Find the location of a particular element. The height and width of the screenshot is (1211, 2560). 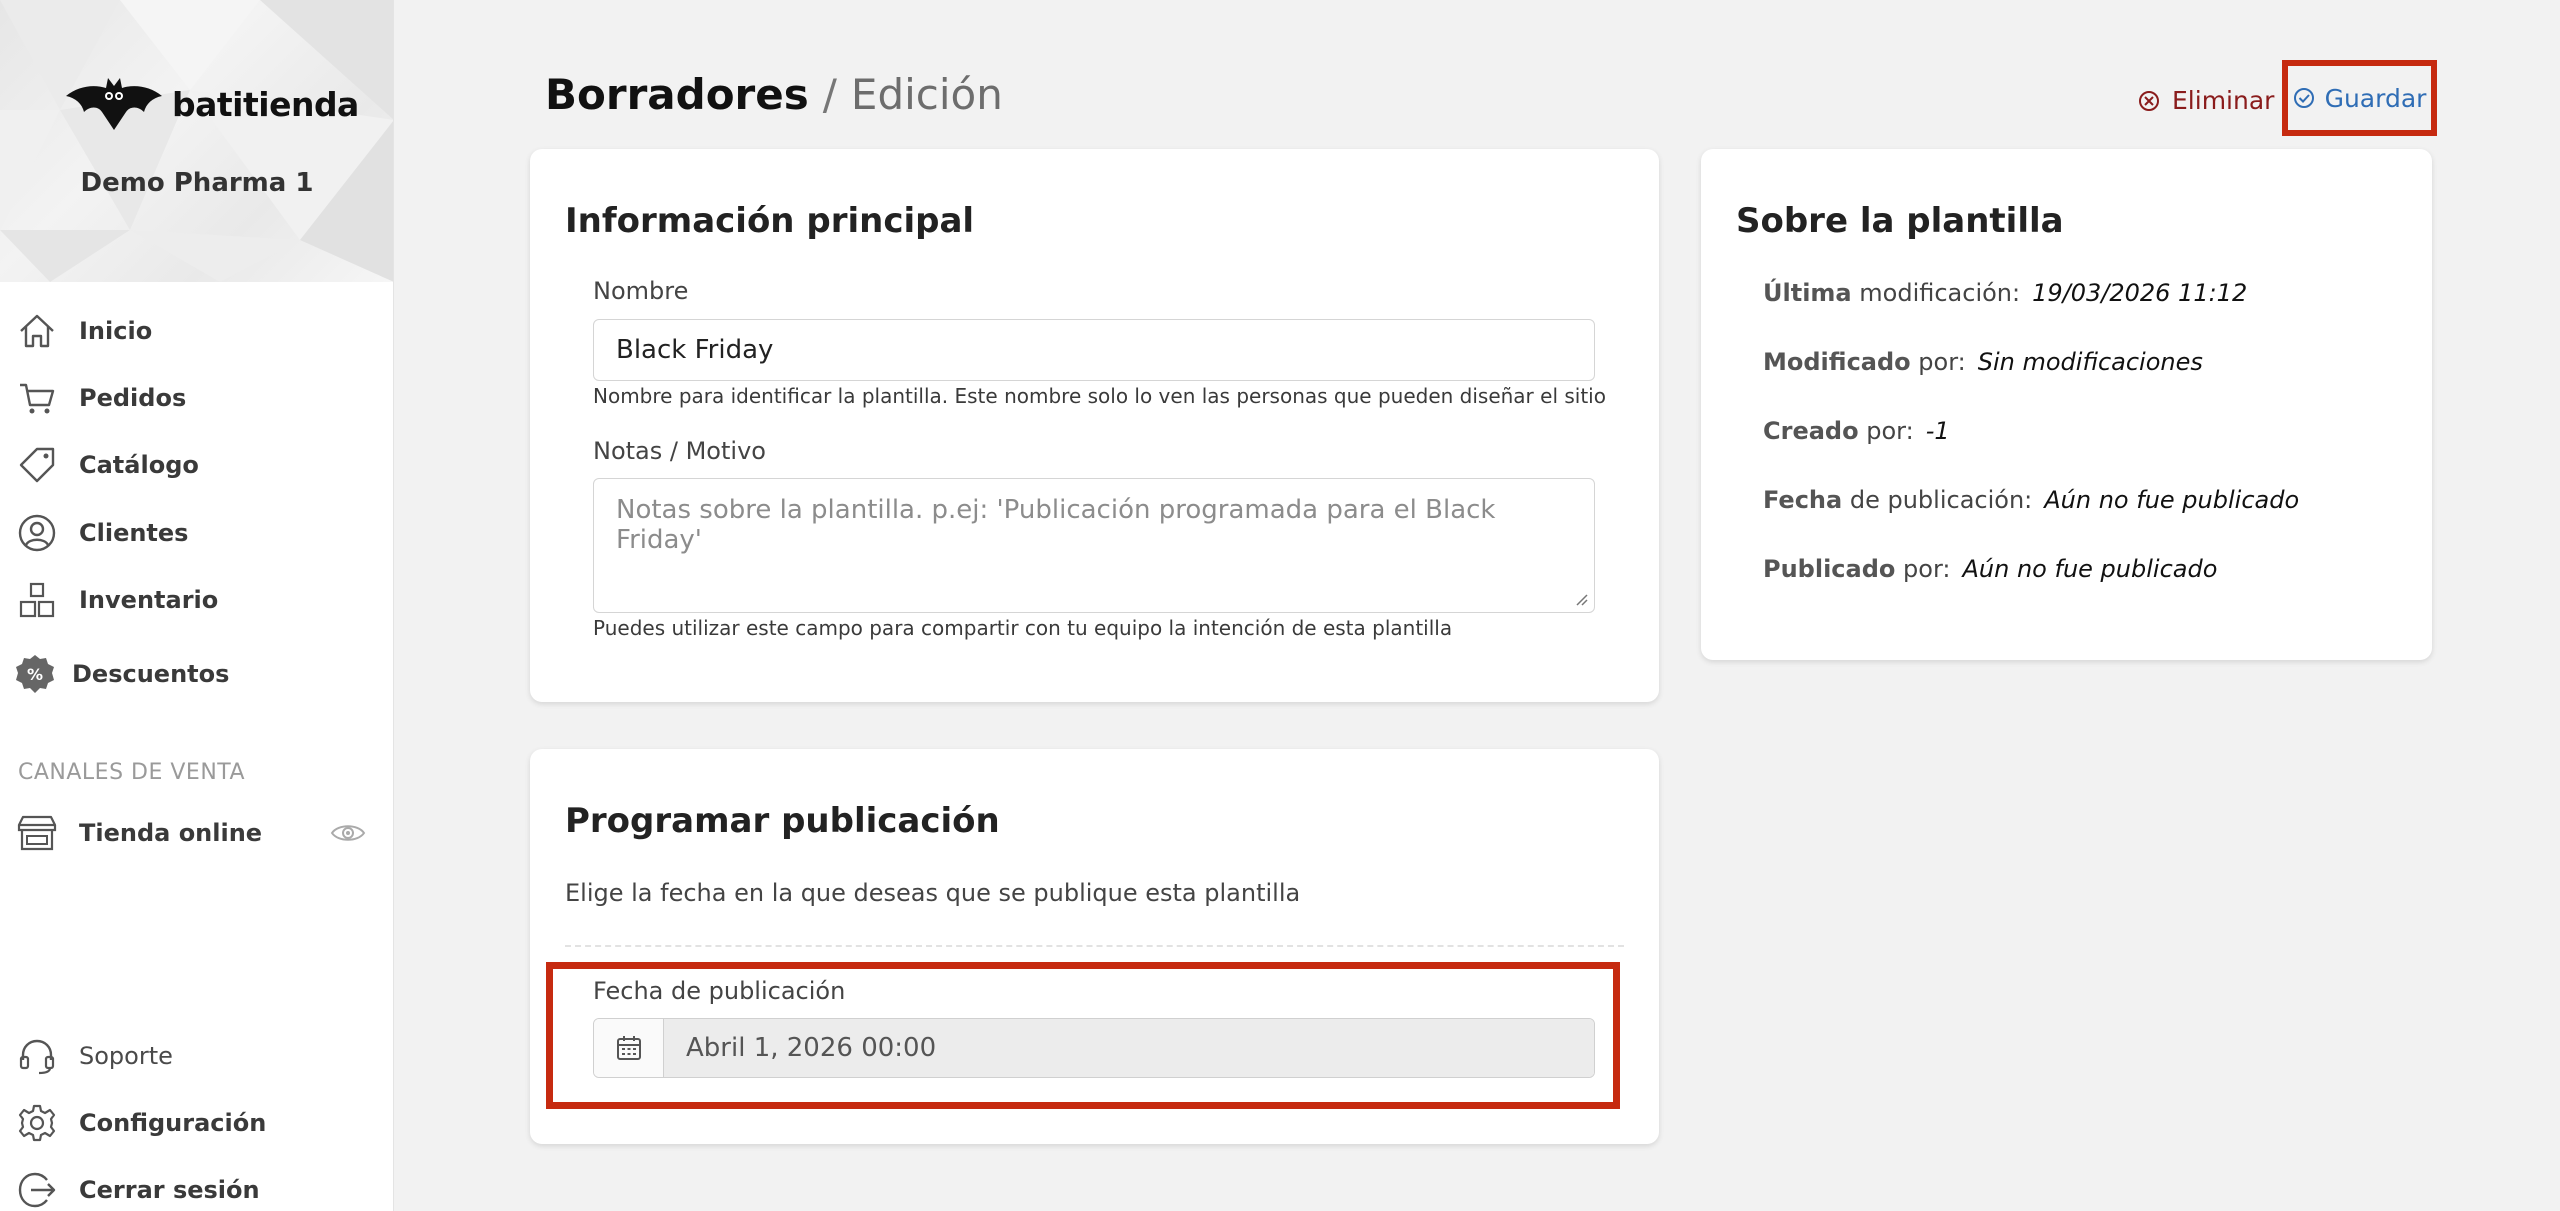

name-label: Nombre is located at coordinates (641, 291).